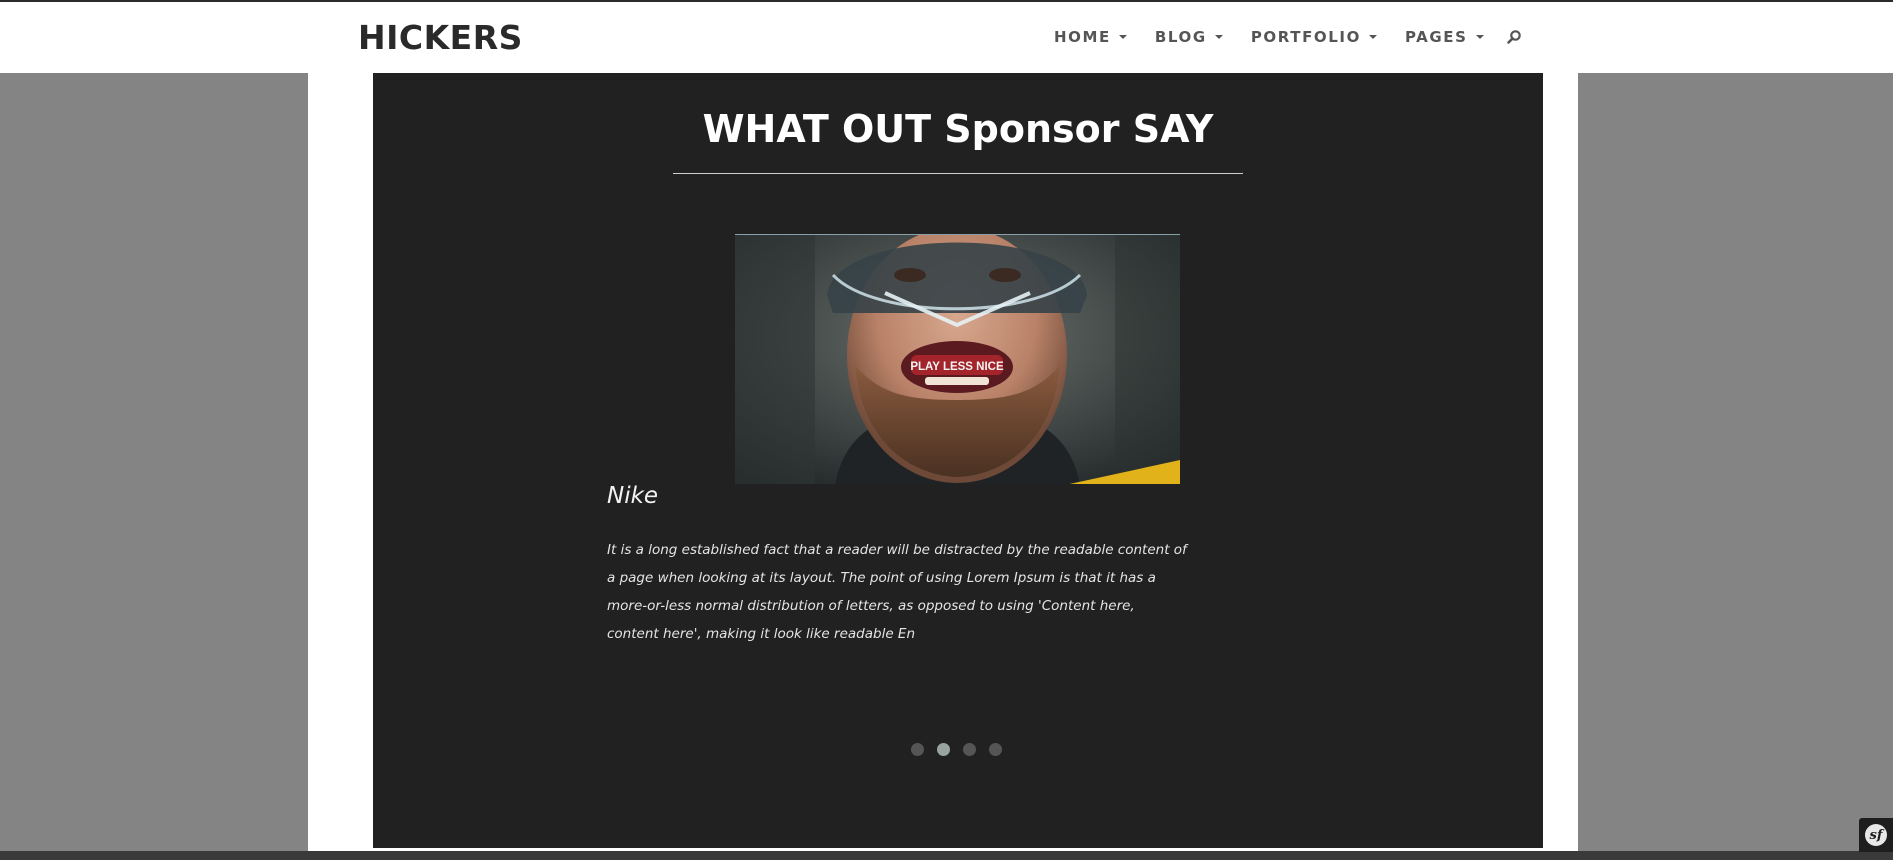 Image resolution: width=1893 pixels, height=860 pixels. I want to click on main-nav: HOME BLOG PORTFOLIO PAGES, so click(1288, 37).